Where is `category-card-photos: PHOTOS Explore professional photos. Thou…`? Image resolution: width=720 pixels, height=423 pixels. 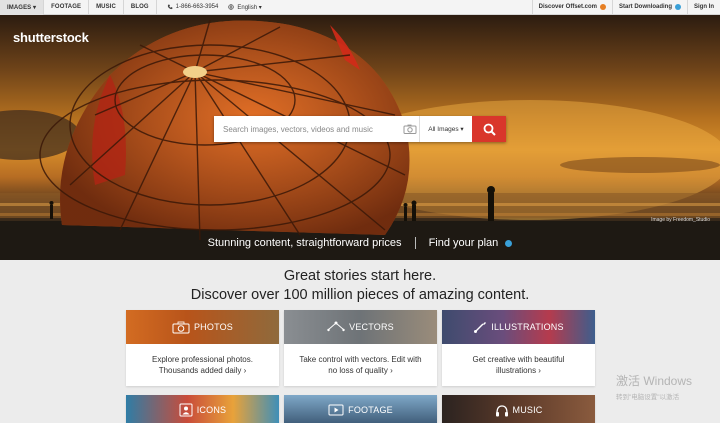
category-card-photos: PHOTOS Explore professional photos. Thou… is located at coordinates (202, 348).